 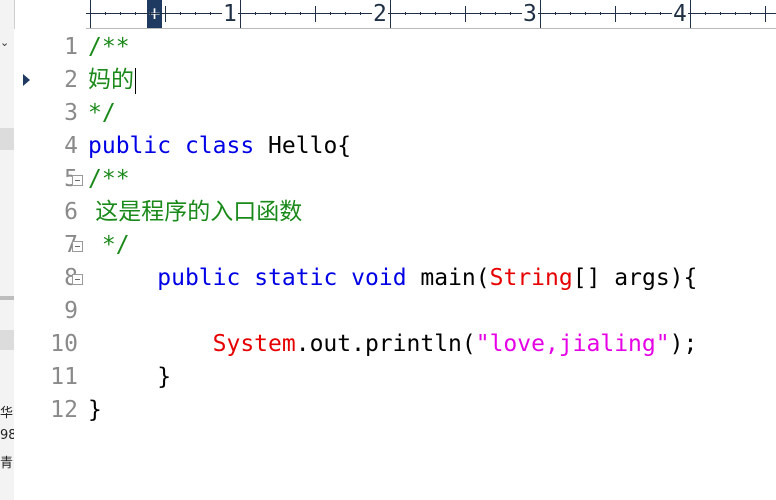 I want to click on code-token: Hello{, so click(x=303, y=146).